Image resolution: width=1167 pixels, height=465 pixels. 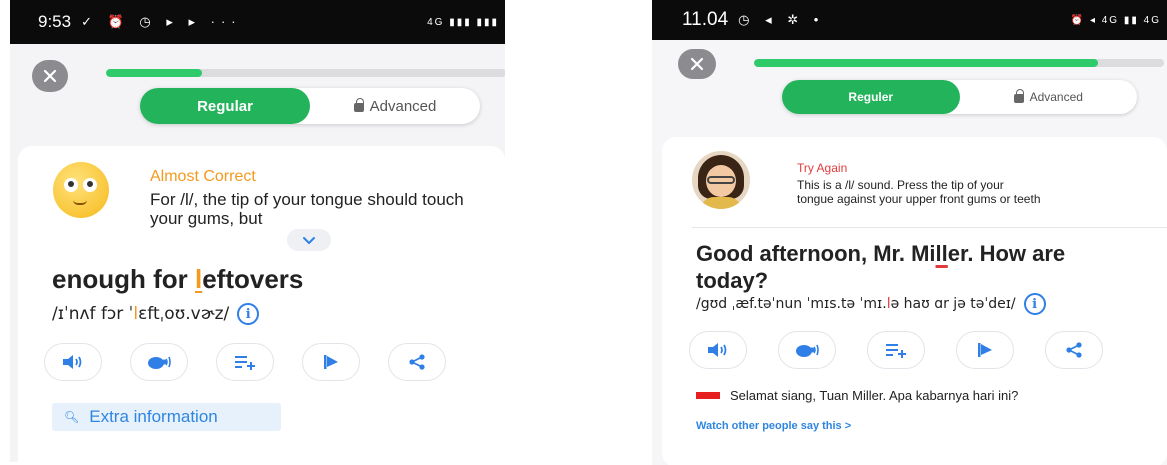 What do you see at coordinates (225, 106) in the screenshot?
I see `regular-mode-tab: Regular` at bounding box center [225, 106].